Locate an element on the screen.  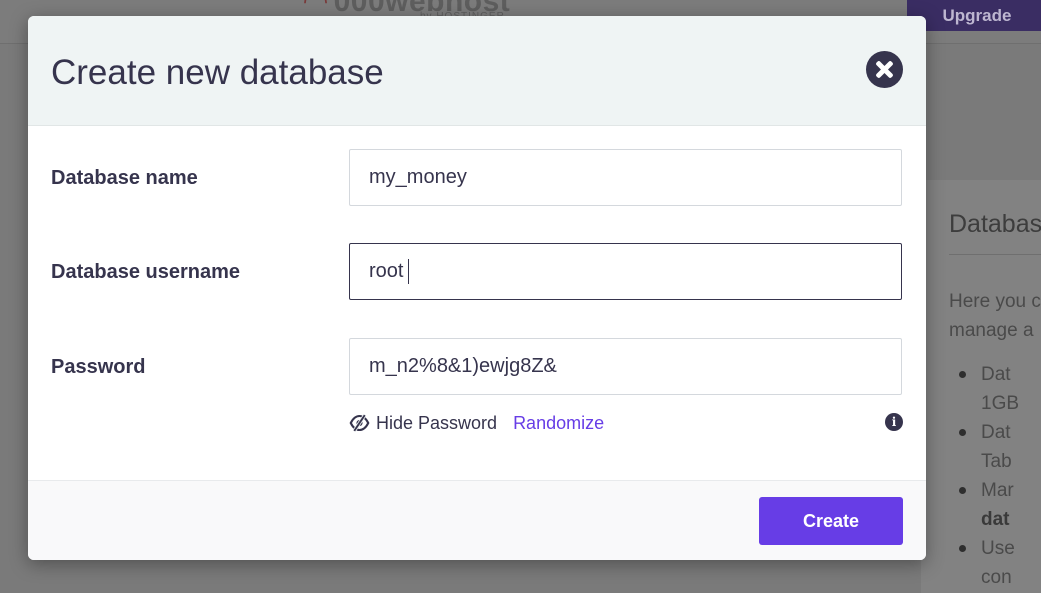
list-item: Dat 1GB is located at coordinates (988, 389).